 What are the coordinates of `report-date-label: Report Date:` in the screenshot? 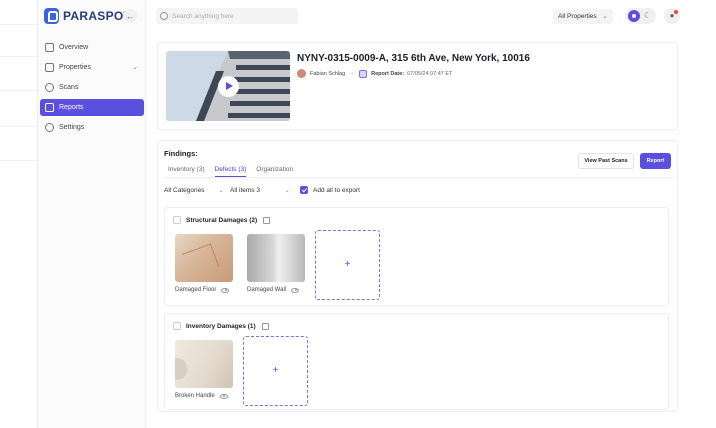 It's located at (388, 73).